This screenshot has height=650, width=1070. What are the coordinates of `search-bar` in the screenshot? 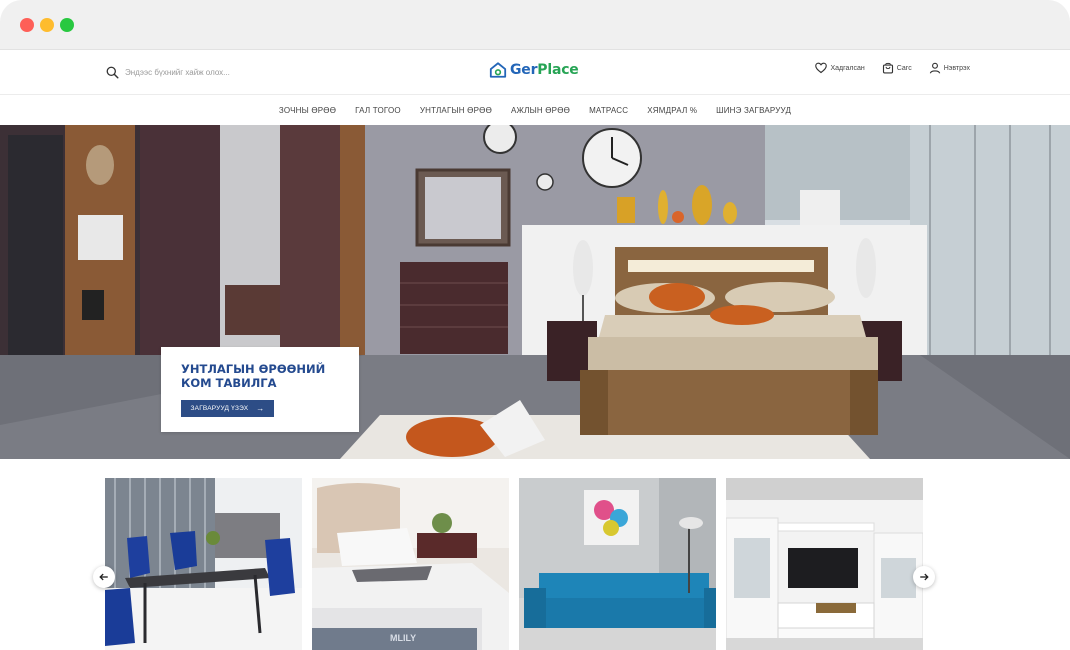 It's located at (215, 72).